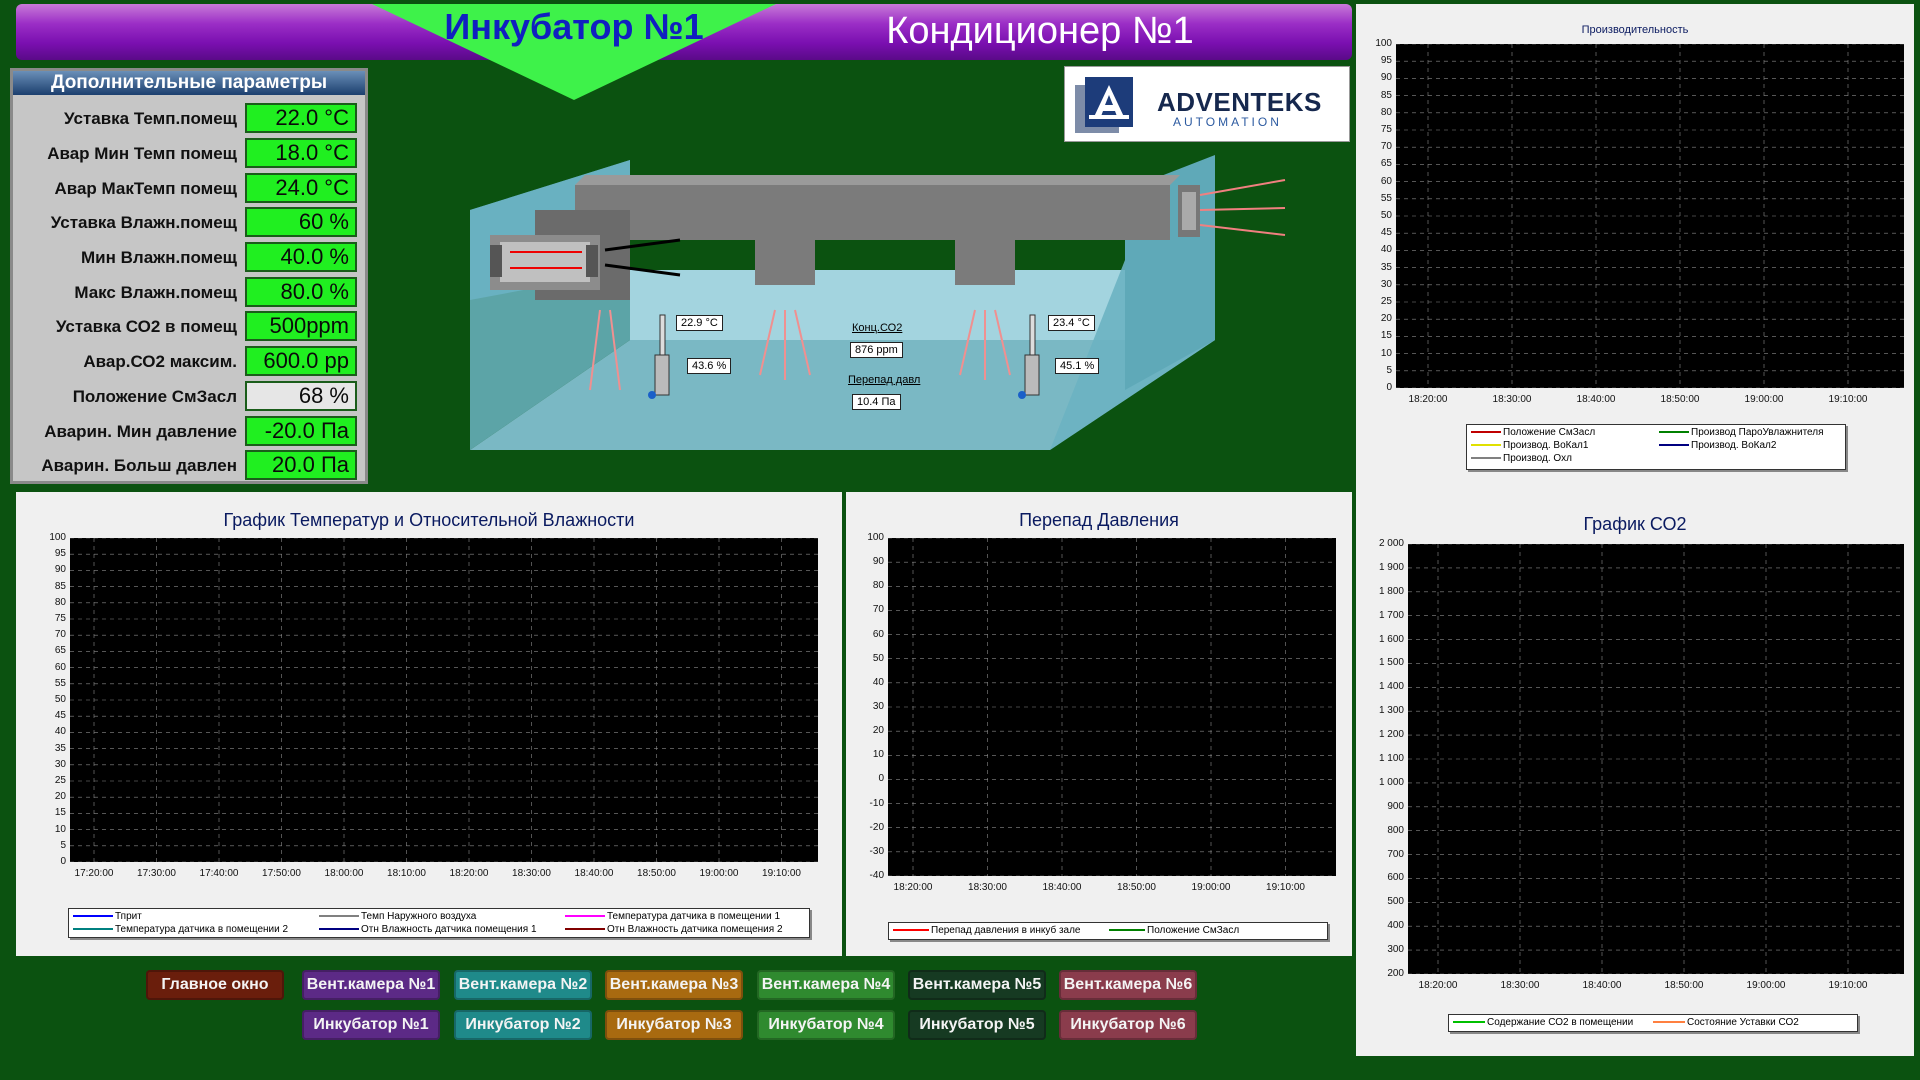 The height and width of the screenshot is (1080, 1920). I want to click on param-value: 80.0 %, so click(301, 292).